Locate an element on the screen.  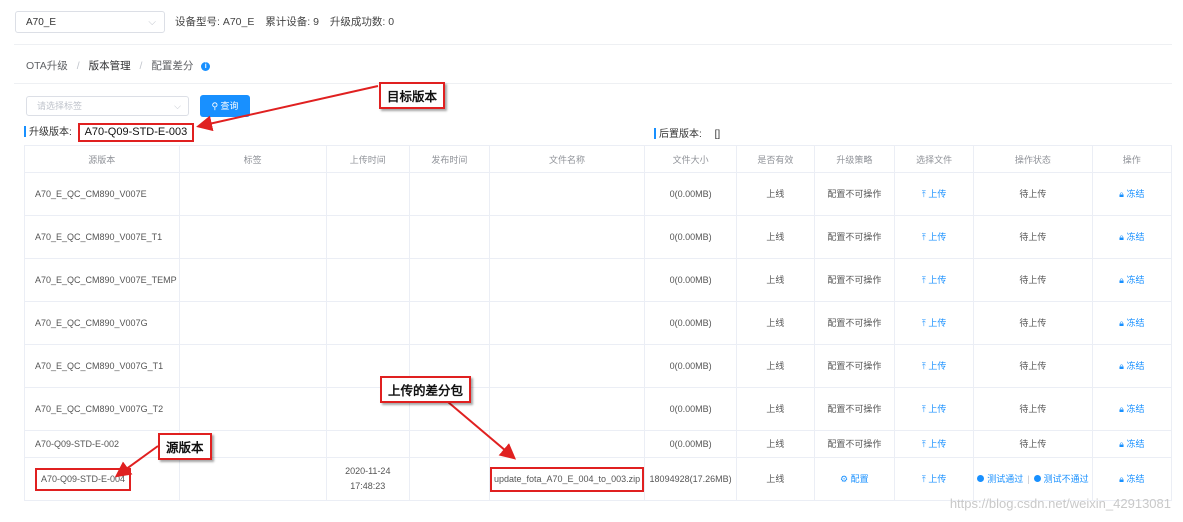
cell-source-version: A70_E_QC_CM890_V007G_T1 is located at coordinates (102, 366).